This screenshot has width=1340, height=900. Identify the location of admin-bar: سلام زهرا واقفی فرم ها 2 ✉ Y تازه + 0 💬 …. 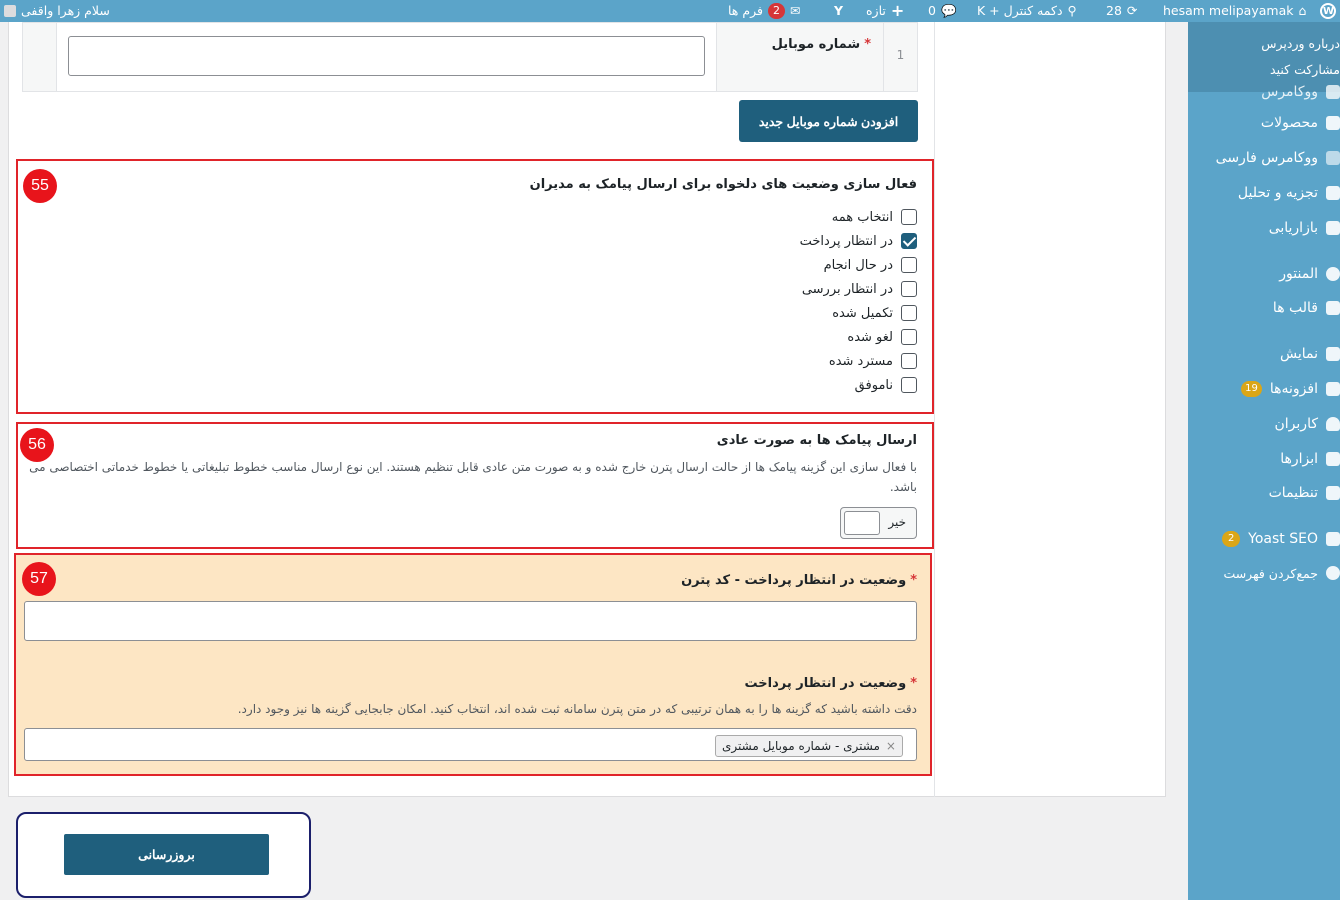
(670, 11).